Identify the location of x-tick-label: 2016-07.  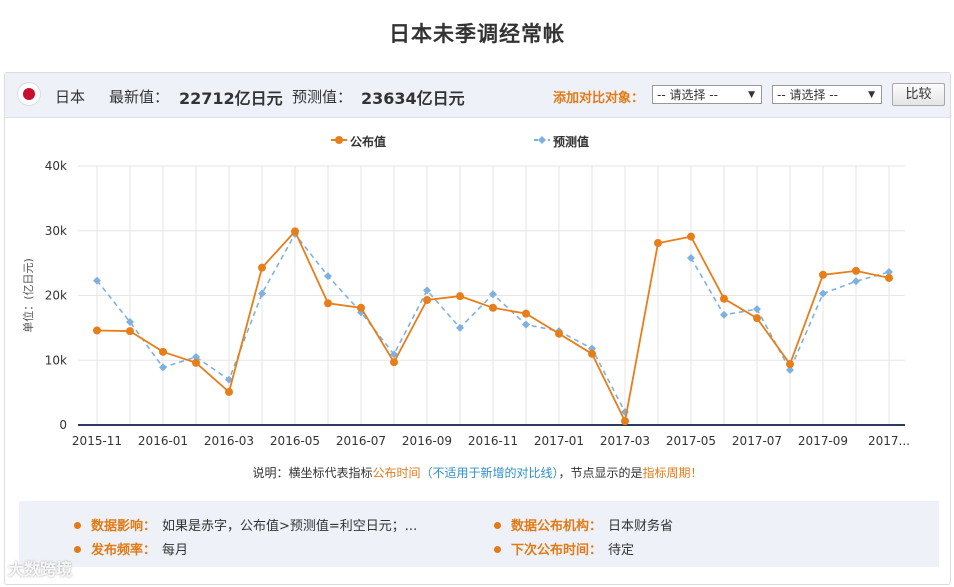
(361, 441).